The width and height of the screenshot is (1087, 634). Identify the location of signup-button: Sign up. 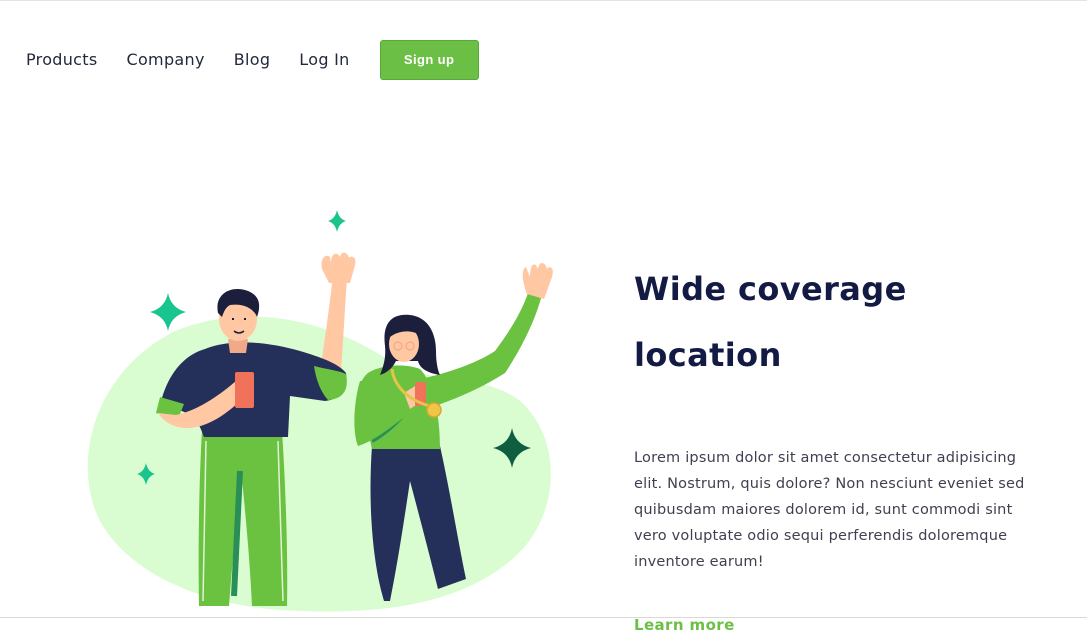
(429, 59).